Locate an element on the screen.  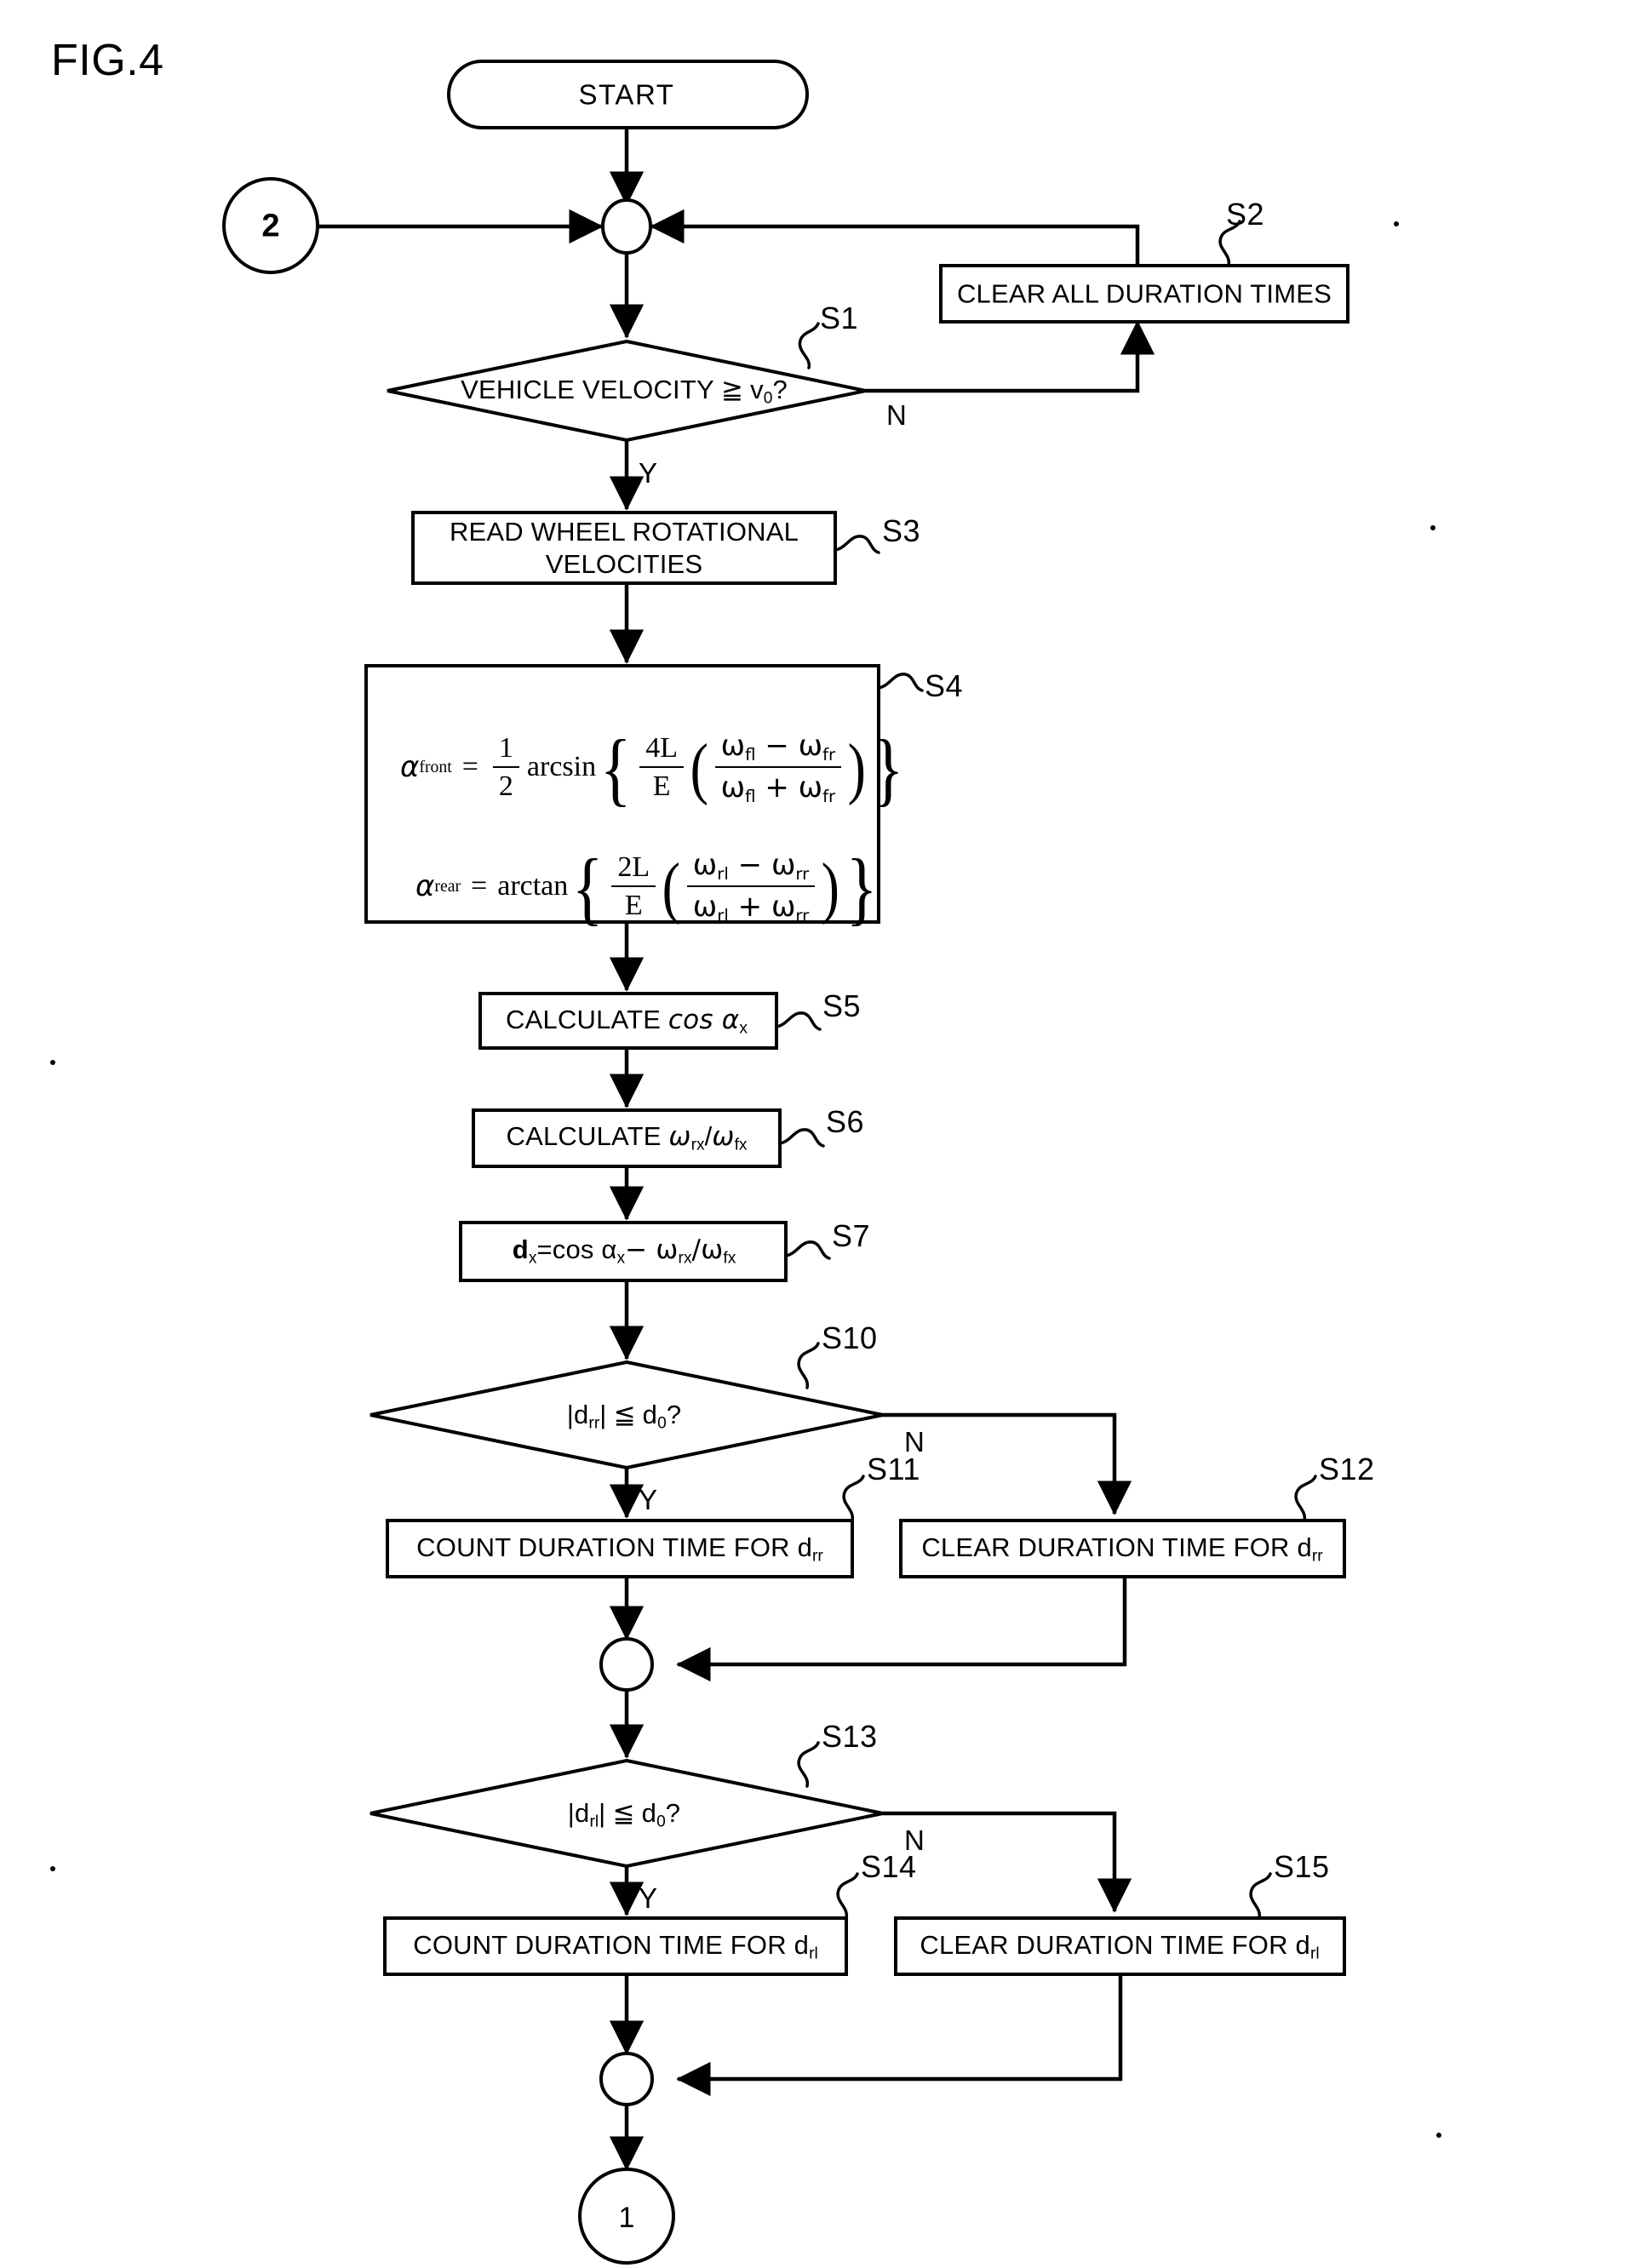
s7-process-label: dx=cos αx− ωrx/ωfx is located at coordinates (624, 1251).